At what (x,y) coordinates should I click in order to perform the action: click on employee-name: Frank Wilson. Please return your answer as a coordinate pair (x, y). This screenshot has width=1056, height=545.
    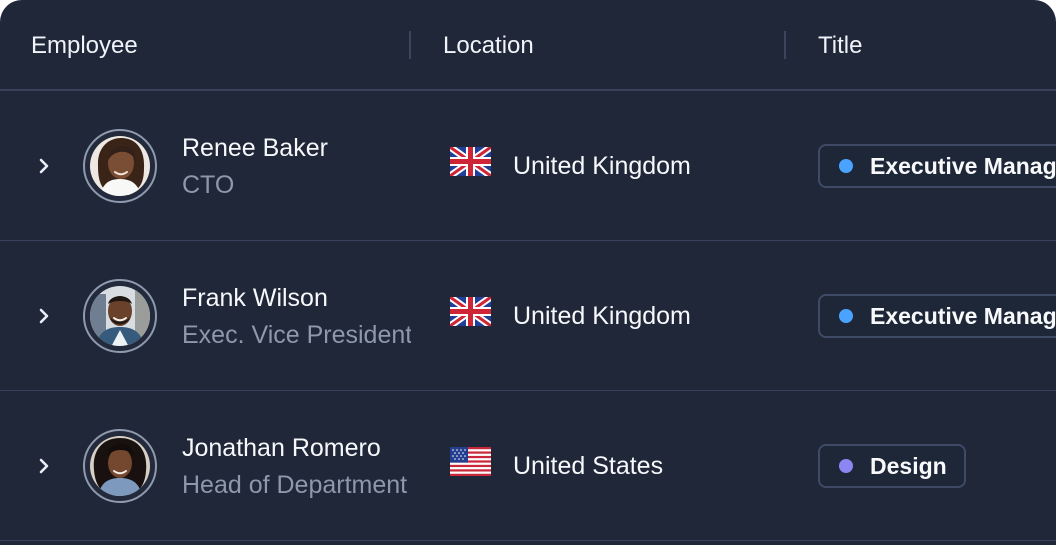
    Looking at the image, I should click on (255, 298).